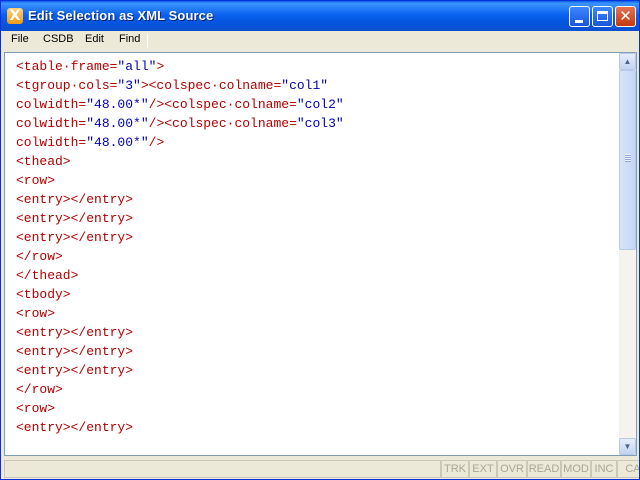 This screenshot has height=480, width=640. What do you see at coordinates (320, 40) in the screenshot?
I see `menu-bar: File CSDB Edit Find` at bounding box center [320, 40].